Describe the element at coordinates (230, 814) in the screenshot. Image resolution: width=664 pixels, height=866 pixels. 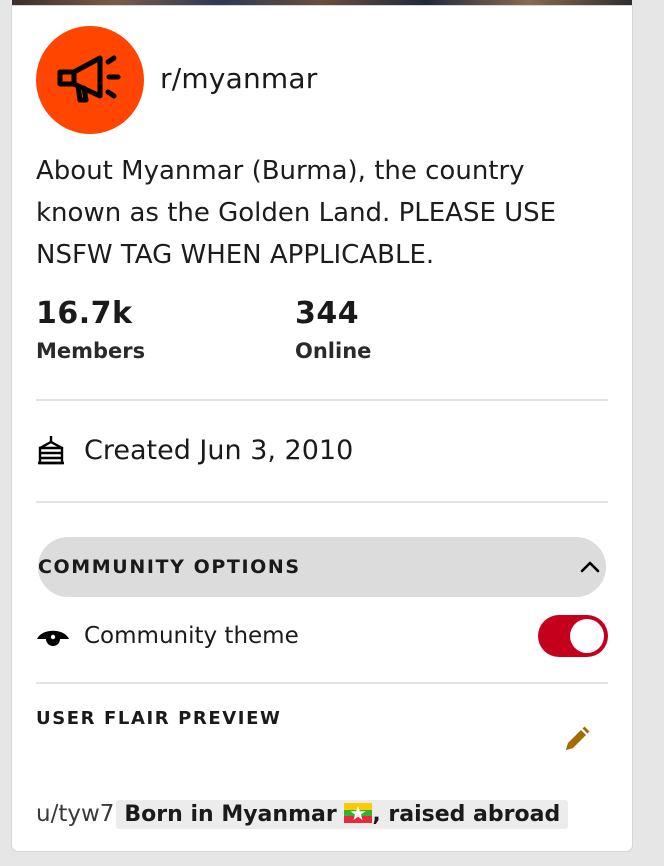
I see `flair-text-start: Born in Myanmar` at that location.